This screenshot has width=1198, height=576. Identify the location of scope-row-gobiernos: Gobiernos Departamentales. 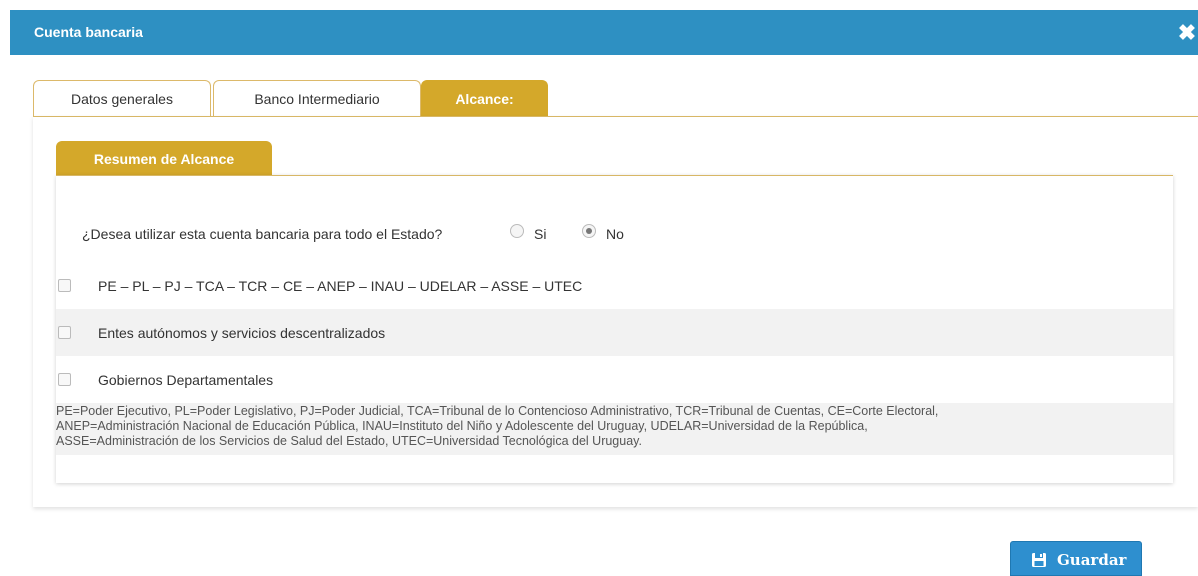
(614, 379).